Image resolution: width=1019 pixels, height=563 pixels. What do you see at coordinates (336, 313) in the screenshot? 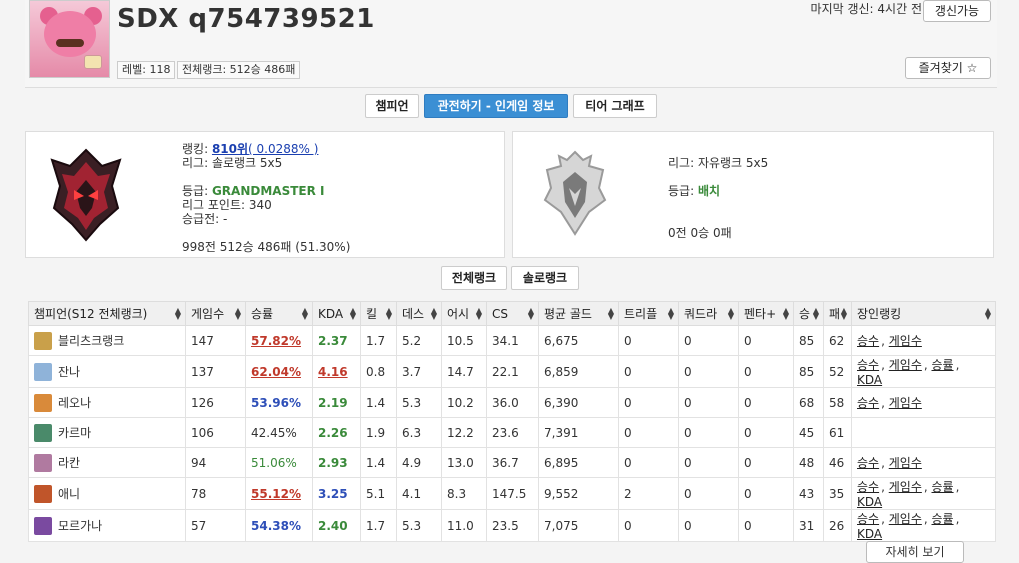
I see `col-kda: KDA ▲ ▼` at bounding box center [336, 313].